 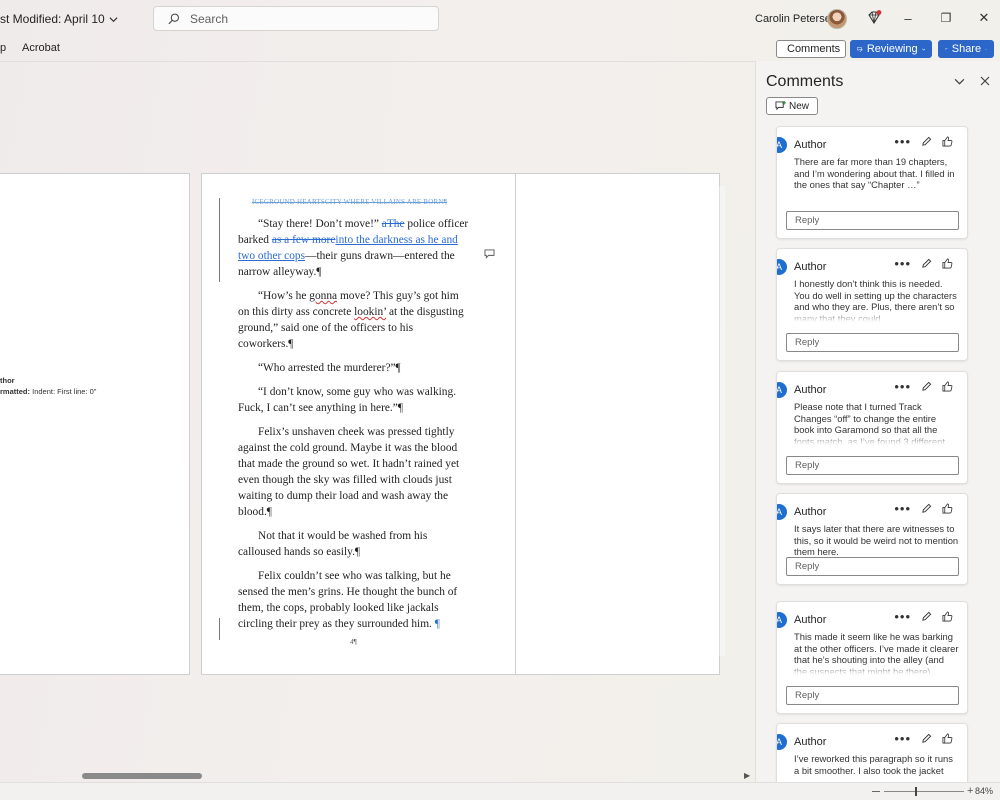 What do you see at coordinates (908, 18) in the screenshot?
I see `minimize-button: –` at bounding box center [908, 18].